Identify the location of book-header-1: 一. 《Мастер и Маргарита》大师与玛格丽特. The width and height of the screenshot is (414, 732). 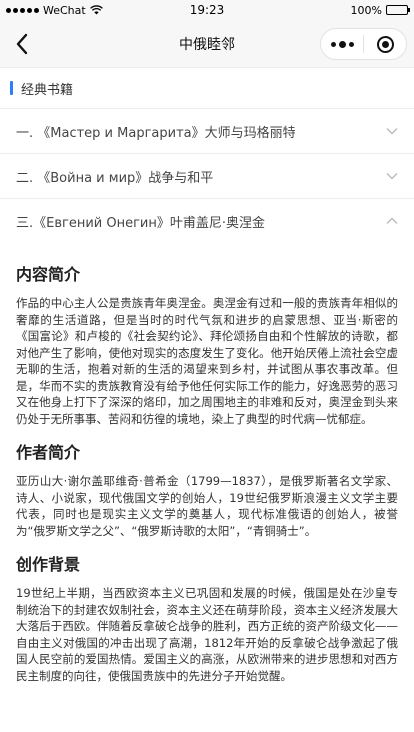
(207, 131).